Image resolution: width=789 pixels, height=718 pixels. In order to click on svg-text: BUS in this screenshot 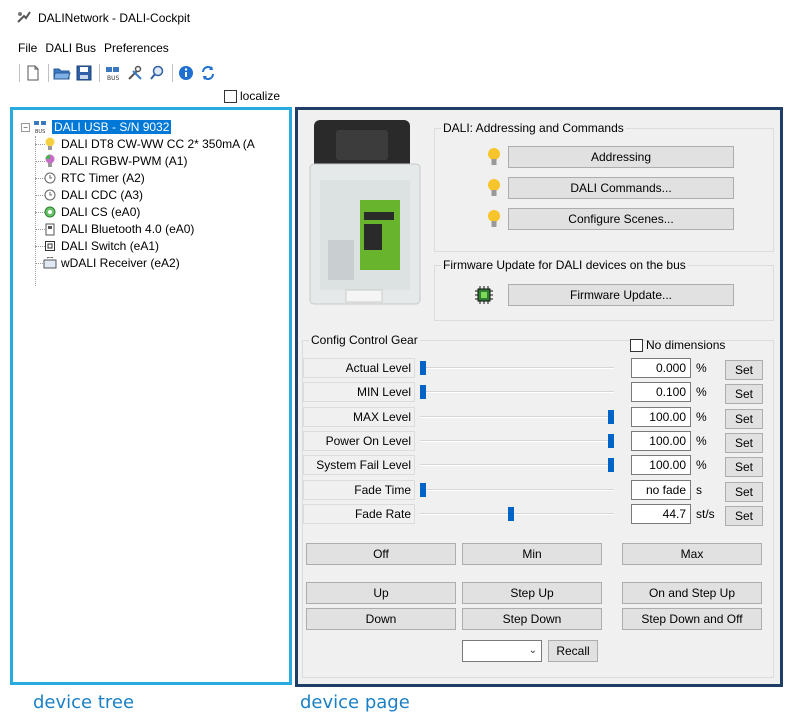, I will do `click(113, 78)`.